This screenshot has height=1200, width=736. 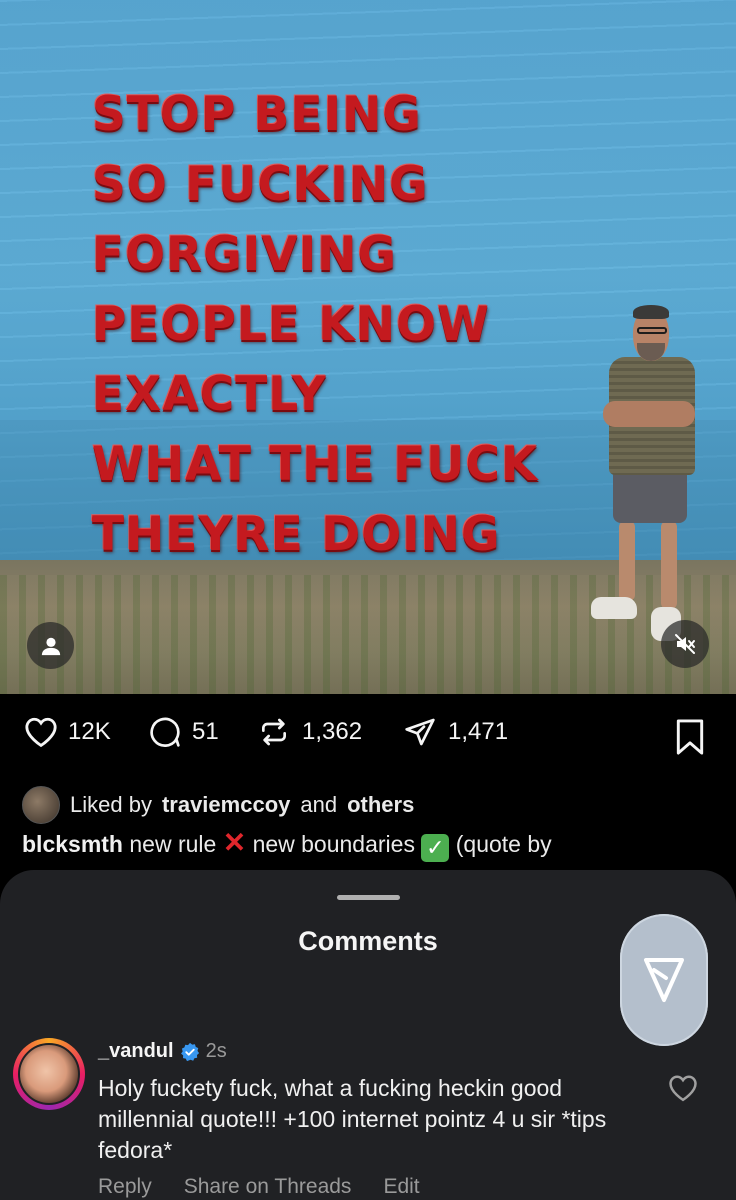 What do you see at coordinates (333, 844) in the screenshot?
I see `caption-text-2: new boundaries` at bounding box center [333, 844].